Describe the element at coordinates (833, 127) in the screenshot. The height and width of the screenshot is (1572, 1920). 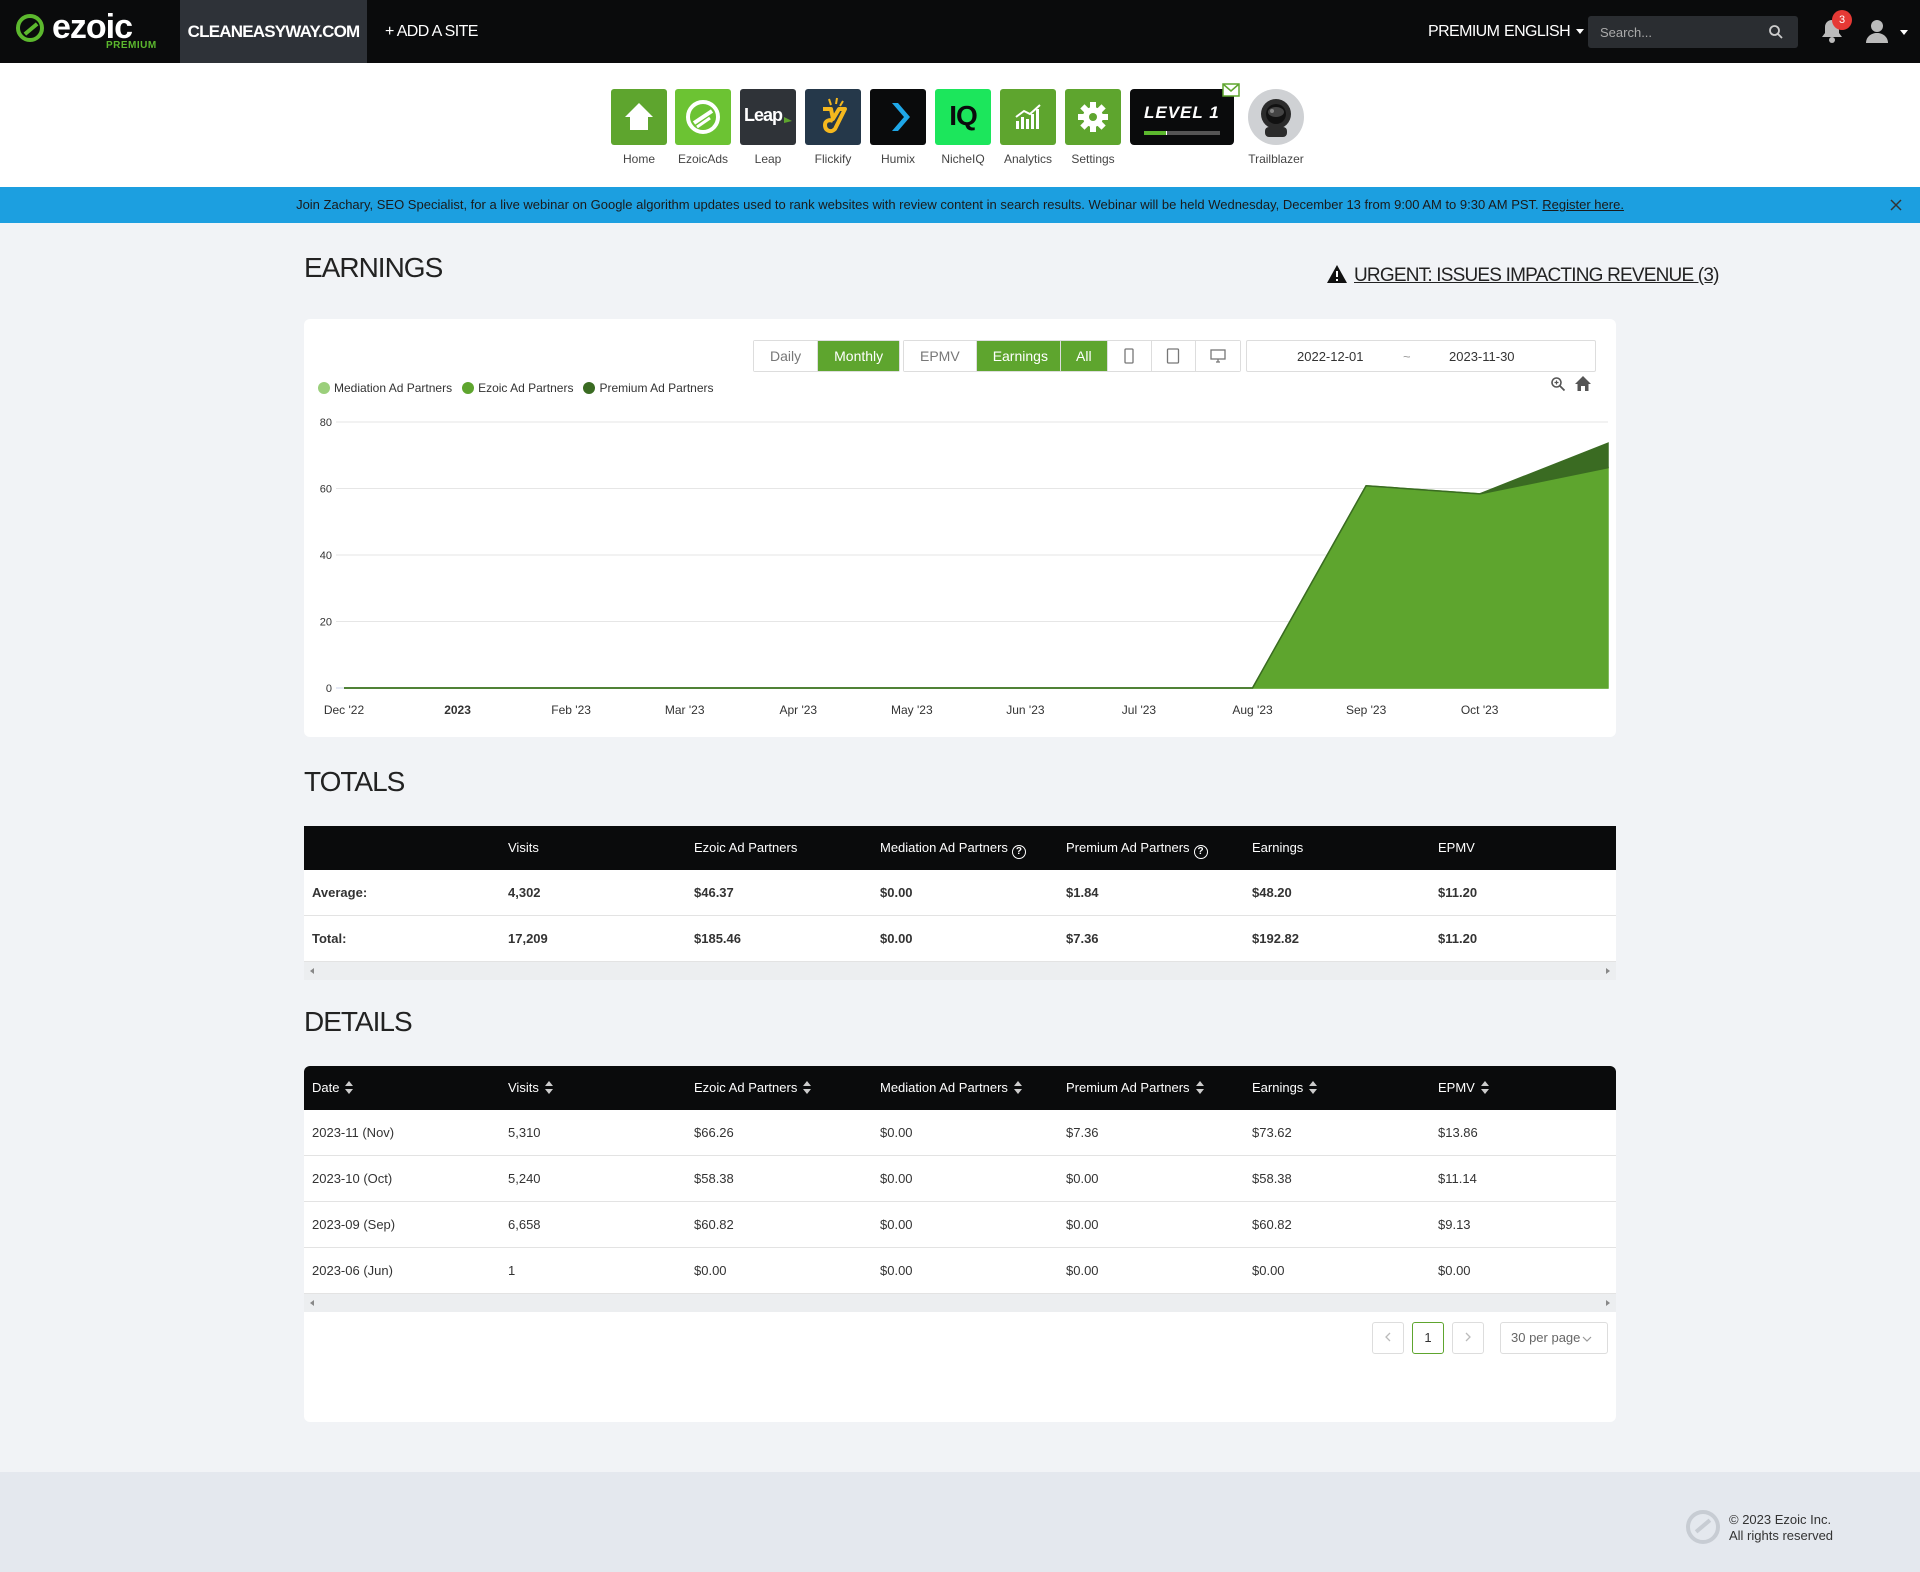
I see `app-flickify: Flickify` at that location.